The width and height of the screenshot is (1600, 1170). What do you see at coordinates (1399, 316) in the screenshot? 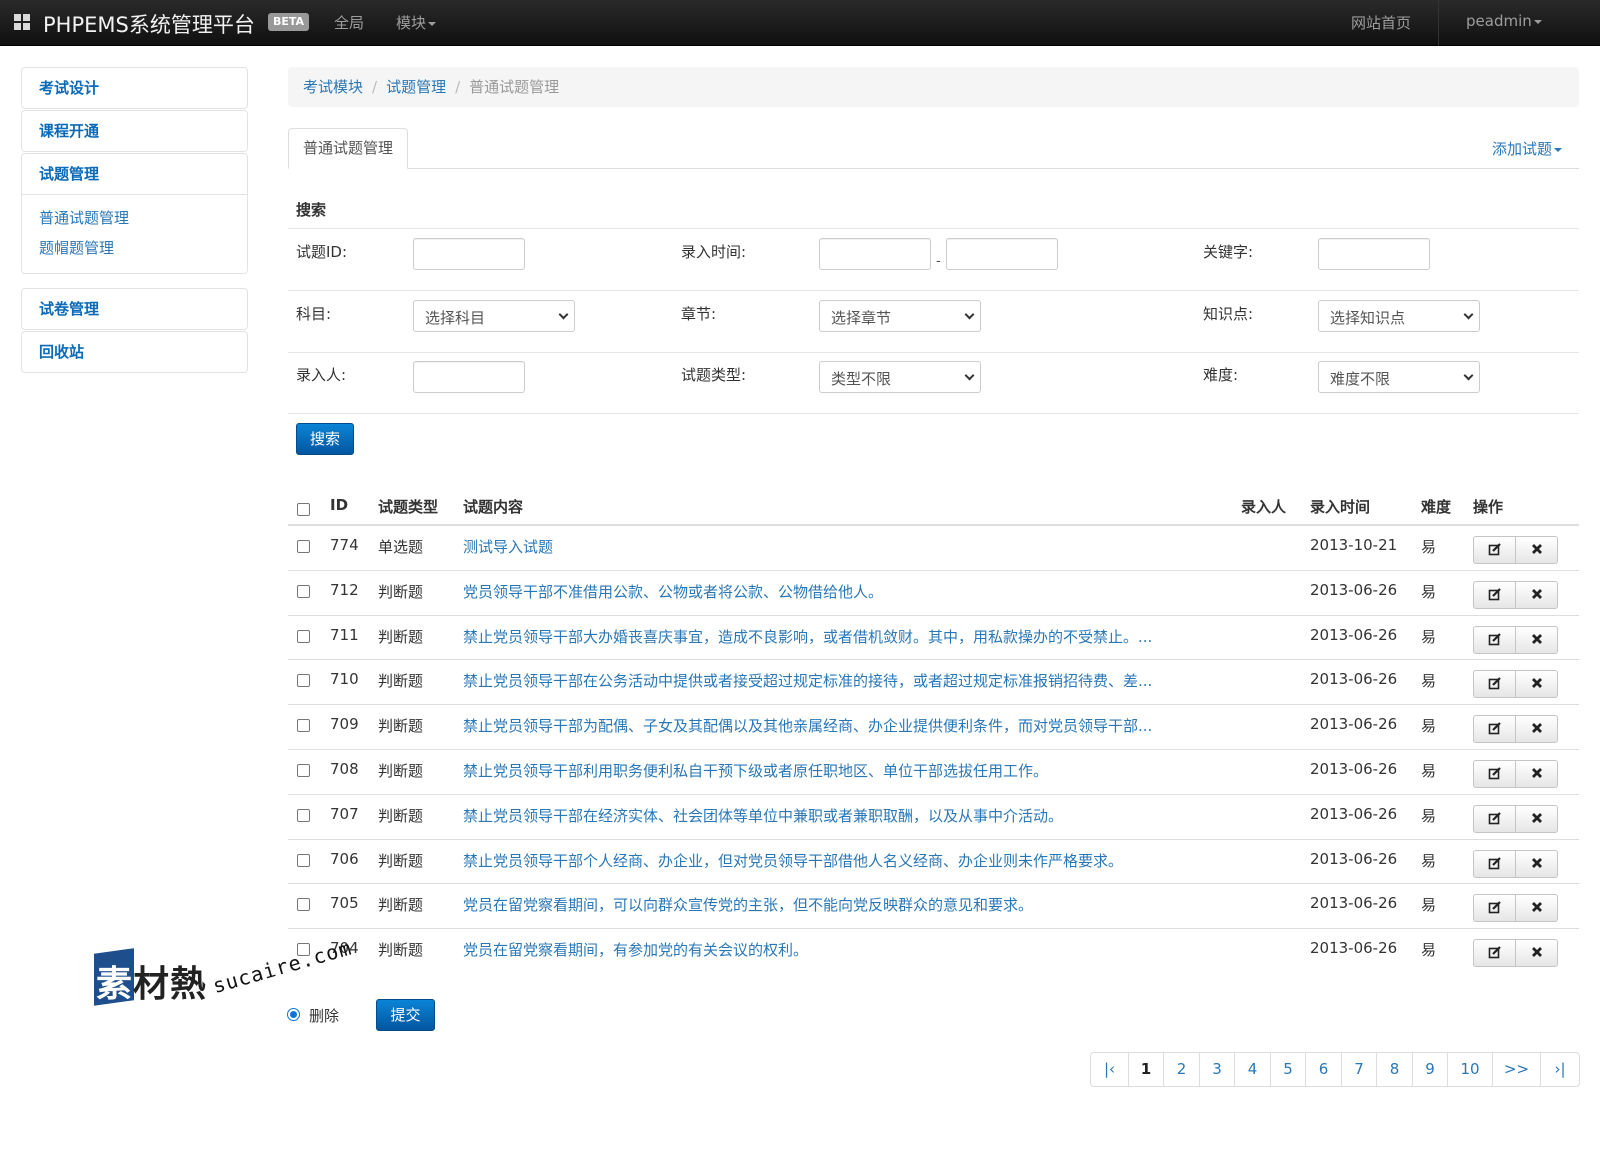
I see `knowledge-point-select: 选择知识点` at bounding box center [1399, 316].